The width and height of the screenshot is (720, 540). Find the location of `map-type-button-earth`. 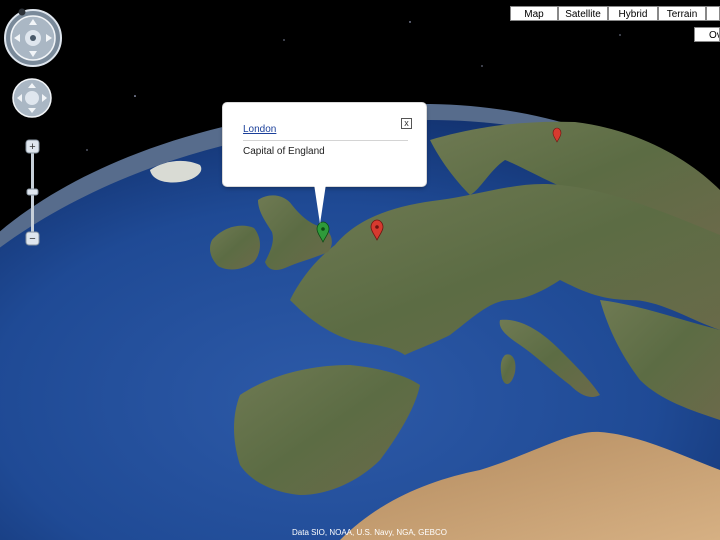

map-type-button-earth is located at coordinates (713, 13).